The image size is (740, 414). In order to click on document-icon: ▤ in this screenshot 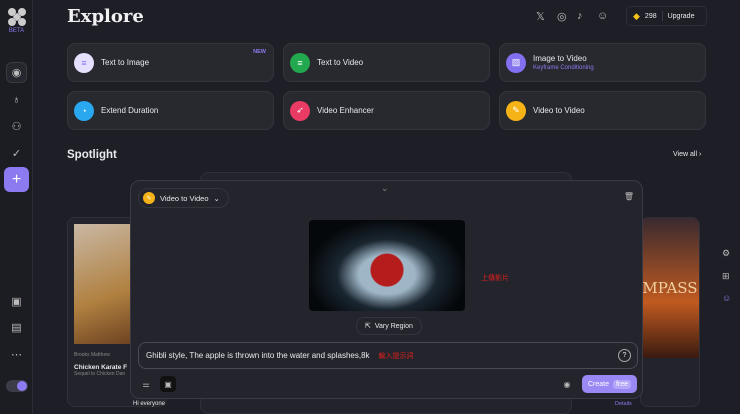, I will do `click(16, 327)`.